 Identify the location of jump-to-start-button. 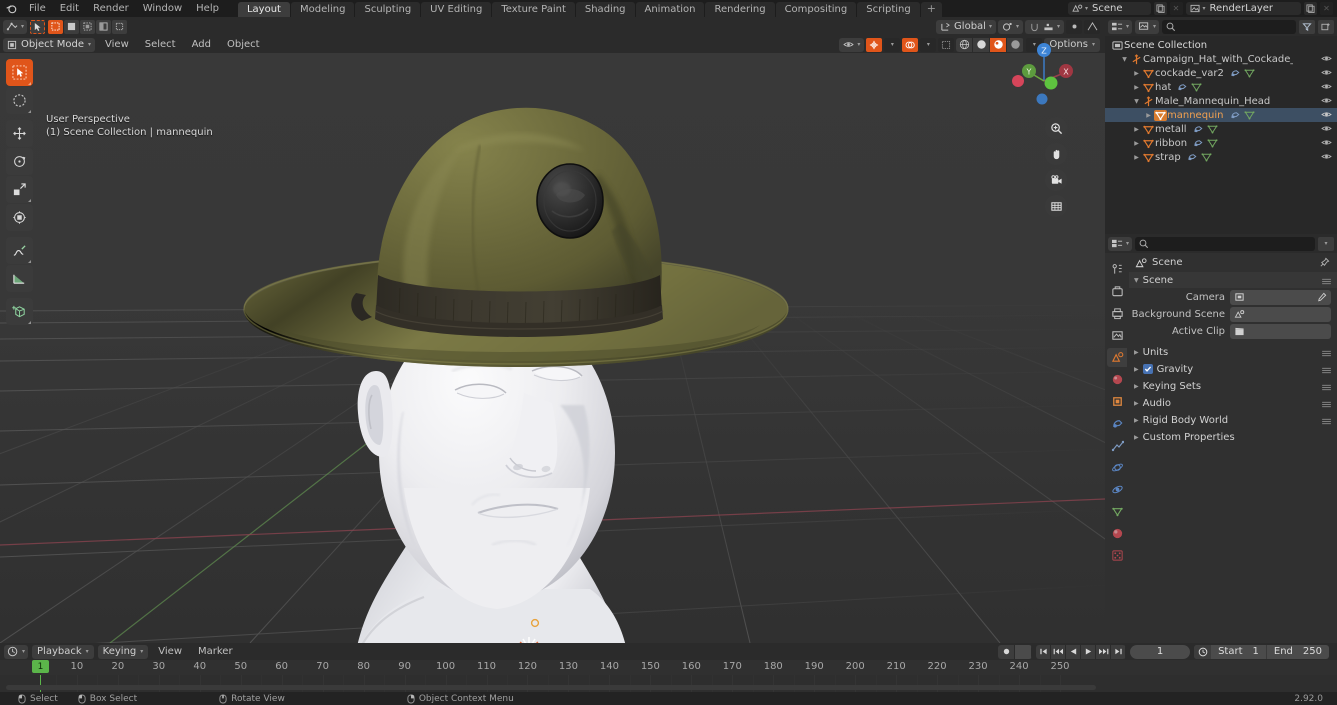
(1044, 651).